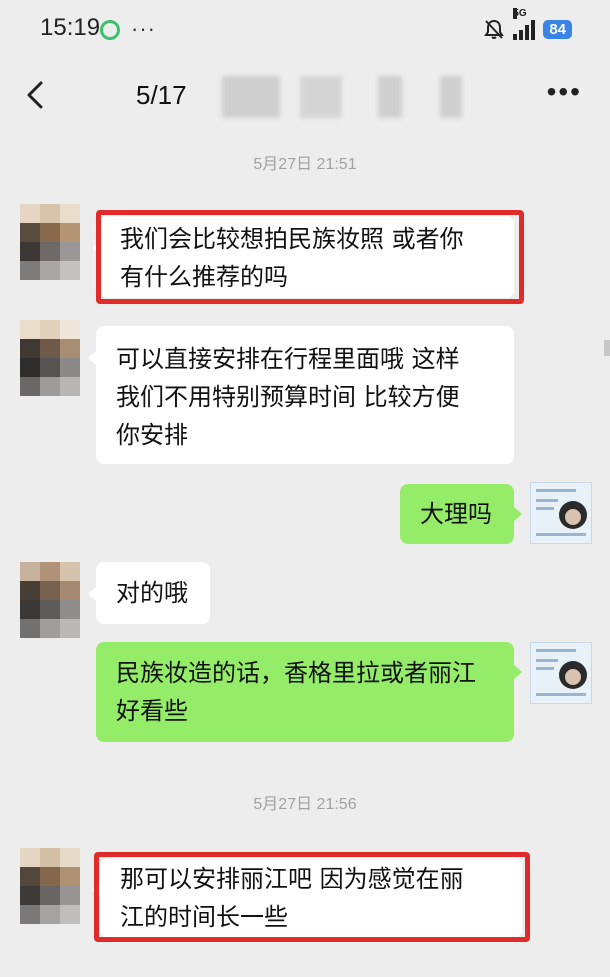  I want to click on message-line: 你安排, so click(152, 435).